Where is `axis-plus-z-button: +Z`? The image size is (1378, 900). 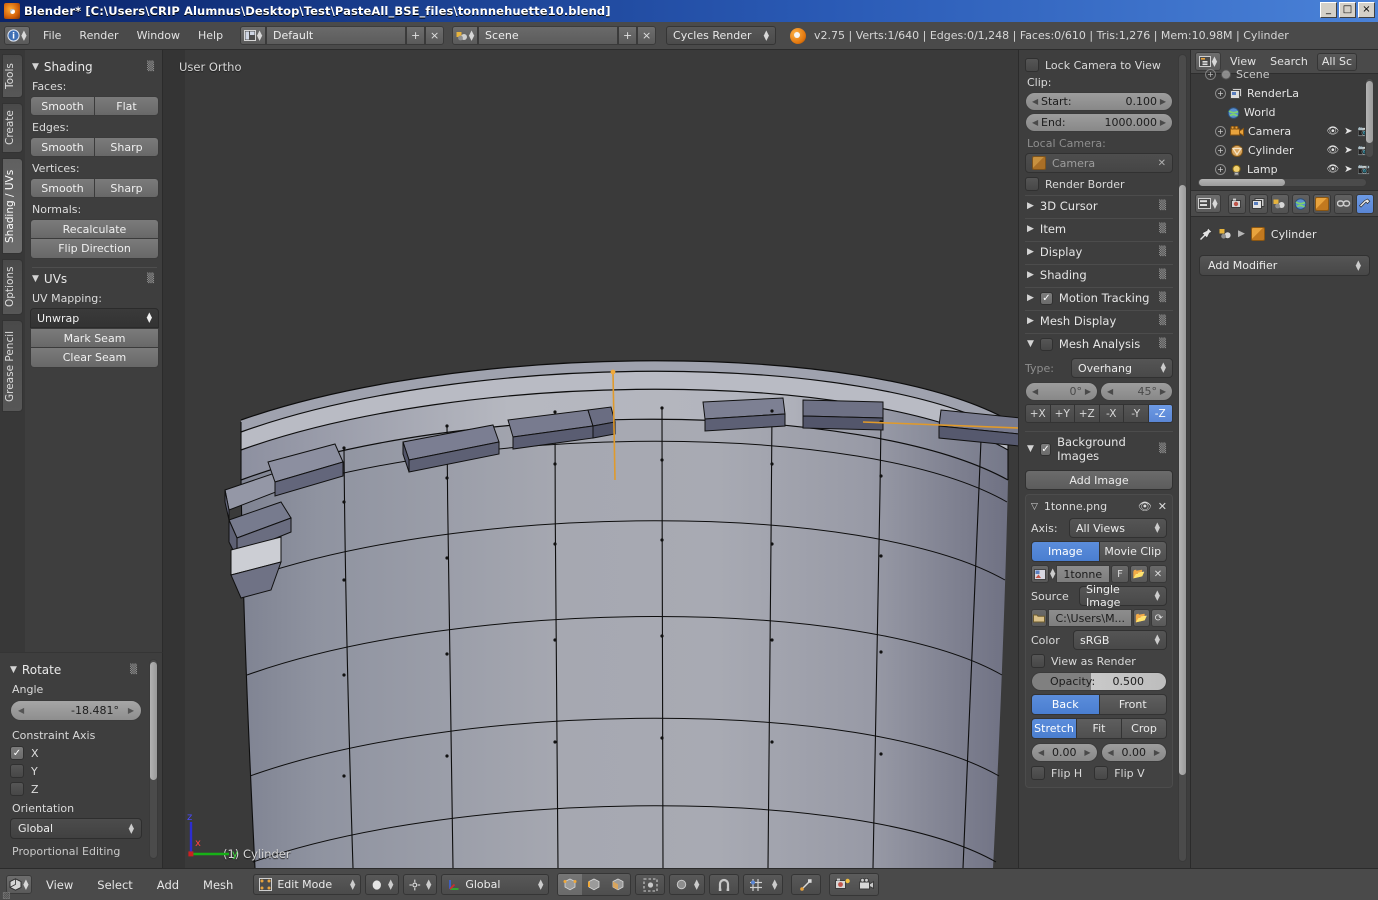 axis-plus-z-button: +Z is located at coordinates (1087, 413).